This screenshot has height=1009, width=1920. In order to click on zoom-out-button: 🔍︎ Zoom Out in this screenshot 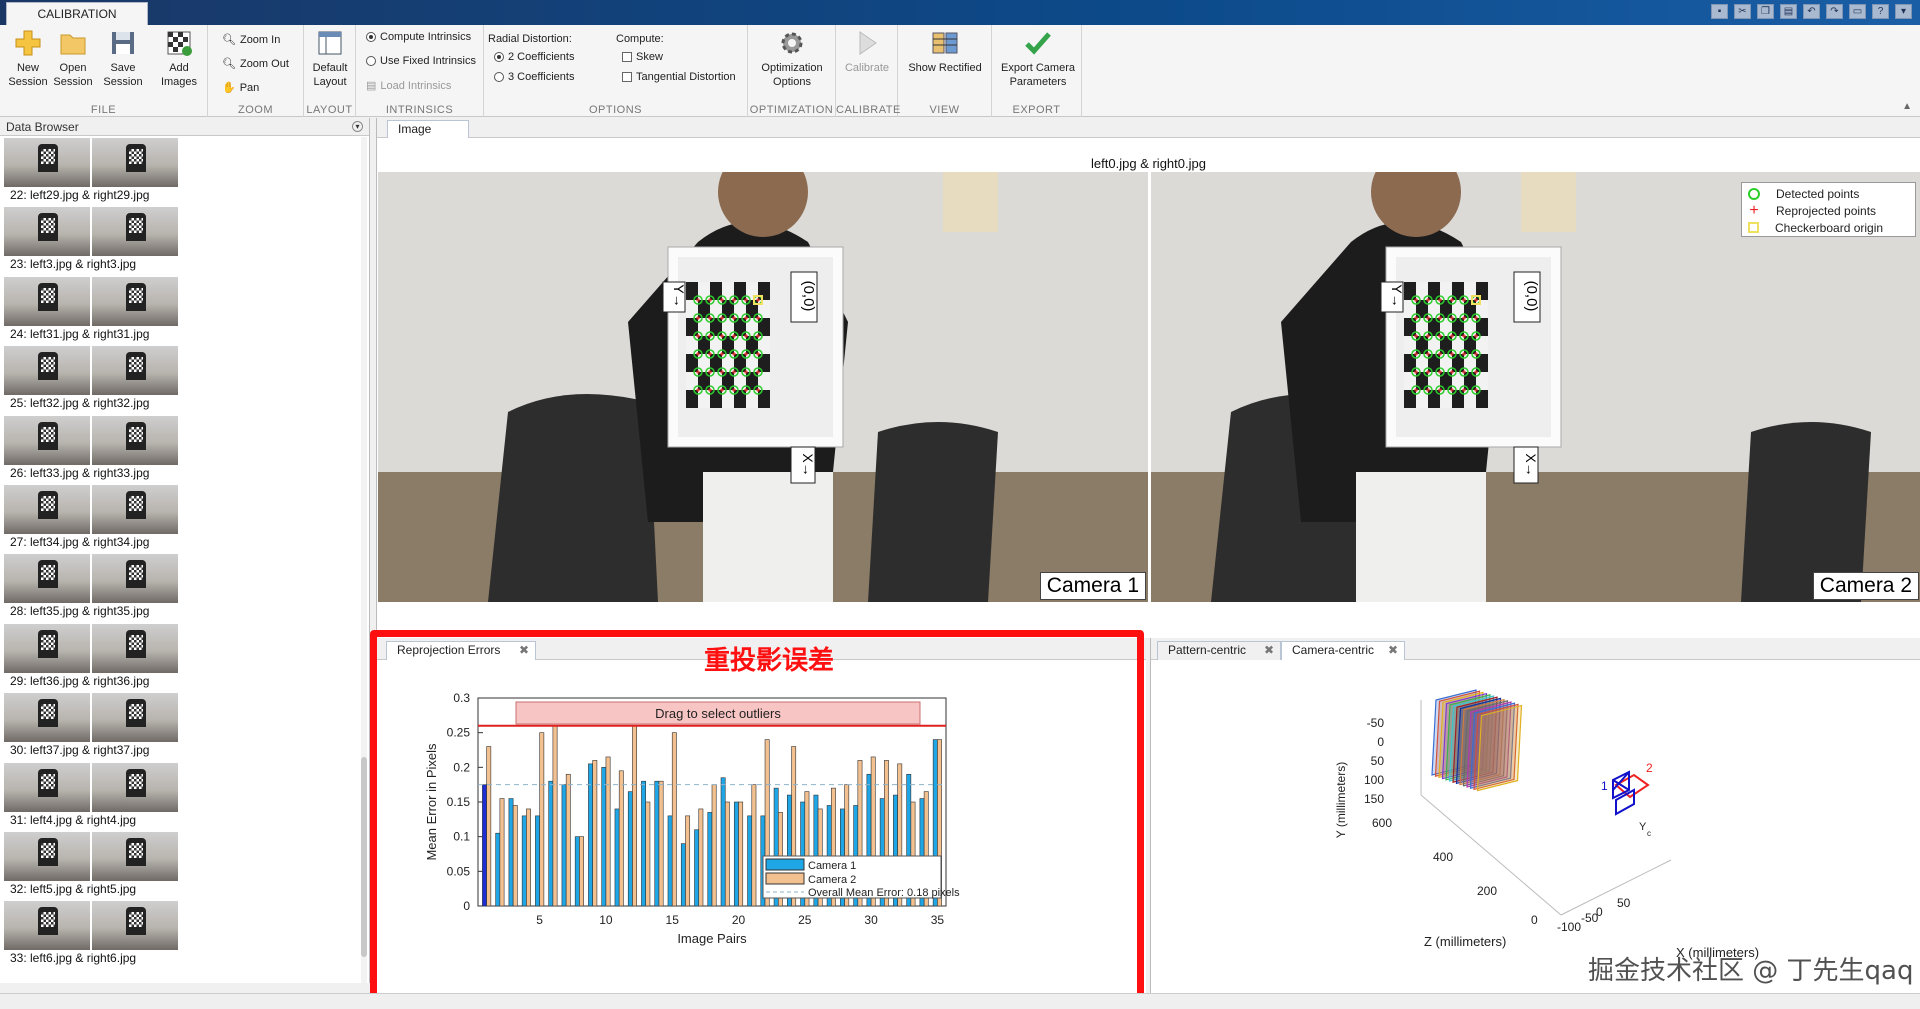, I will do `click(255, 64)`.